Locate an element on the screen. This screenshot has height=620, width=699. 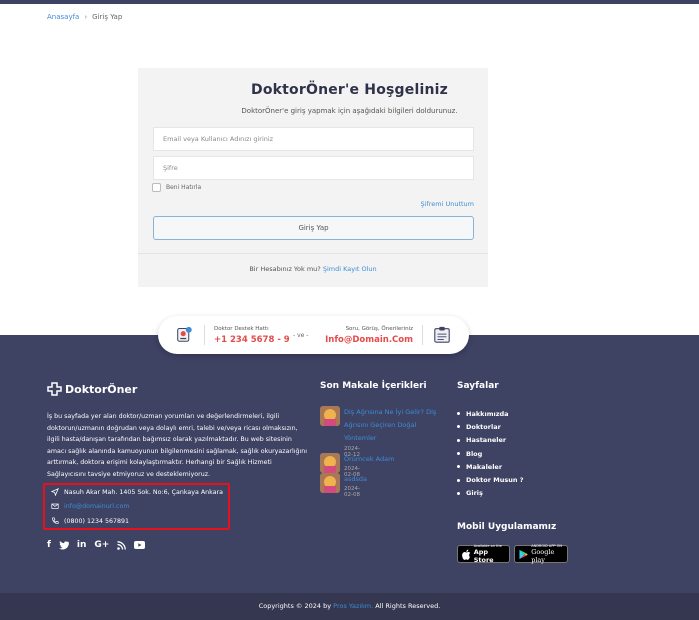
google-plus-icon: G+ is located at coordinates (101, 545).